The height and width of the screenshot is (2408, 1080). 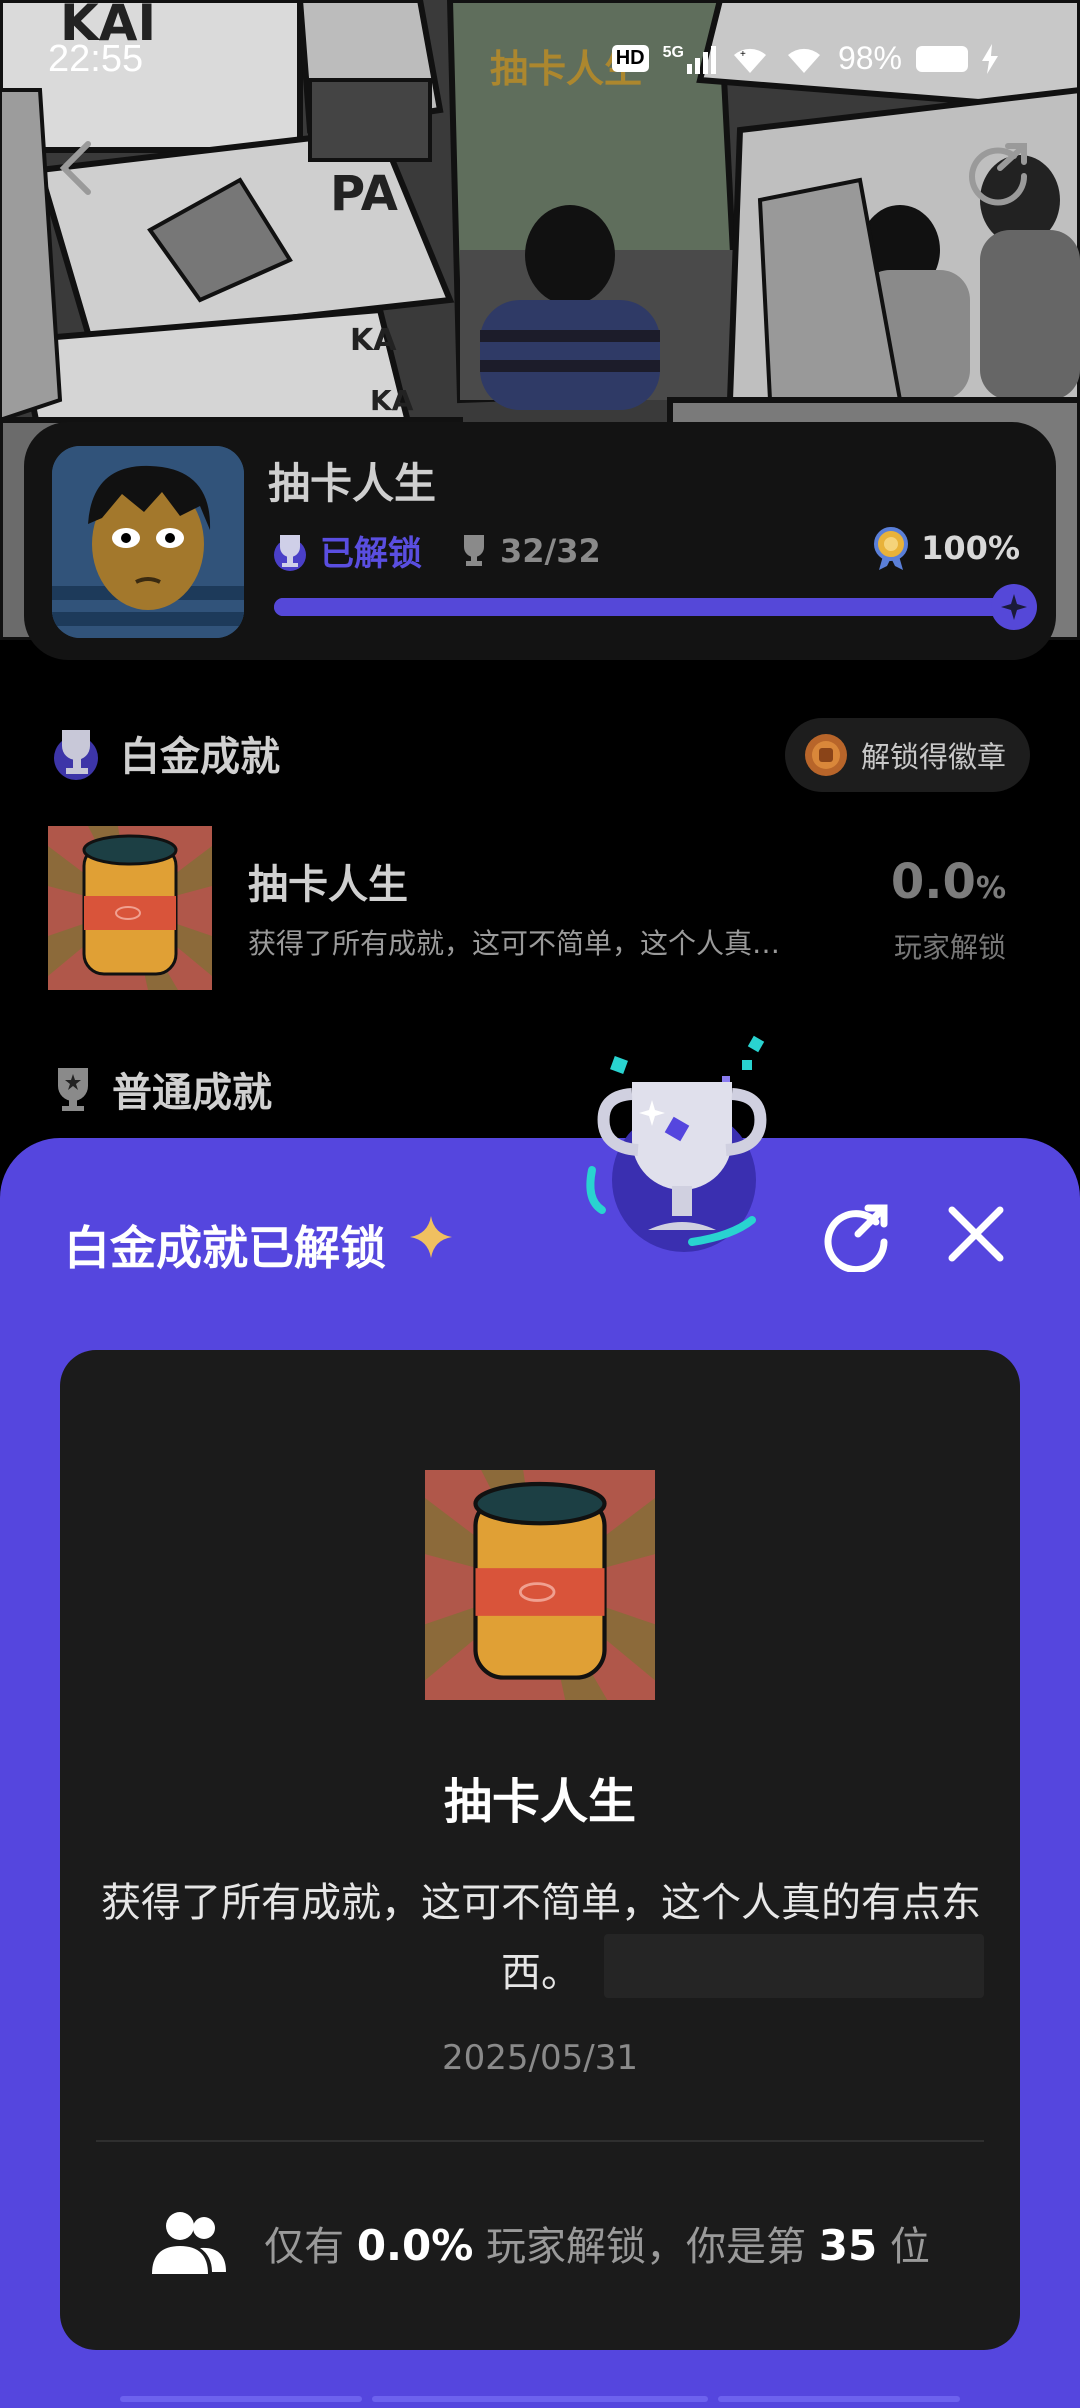 What do you see at coordinates (540, 2058) in the screenshot?
I see `unlock-date: 2025/05/31` at bounding box center [540, 2058].